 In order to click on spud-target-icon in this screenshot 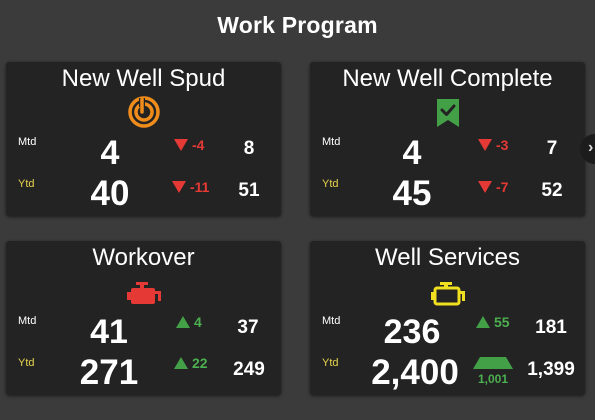, I will do `click(144, 112)`.